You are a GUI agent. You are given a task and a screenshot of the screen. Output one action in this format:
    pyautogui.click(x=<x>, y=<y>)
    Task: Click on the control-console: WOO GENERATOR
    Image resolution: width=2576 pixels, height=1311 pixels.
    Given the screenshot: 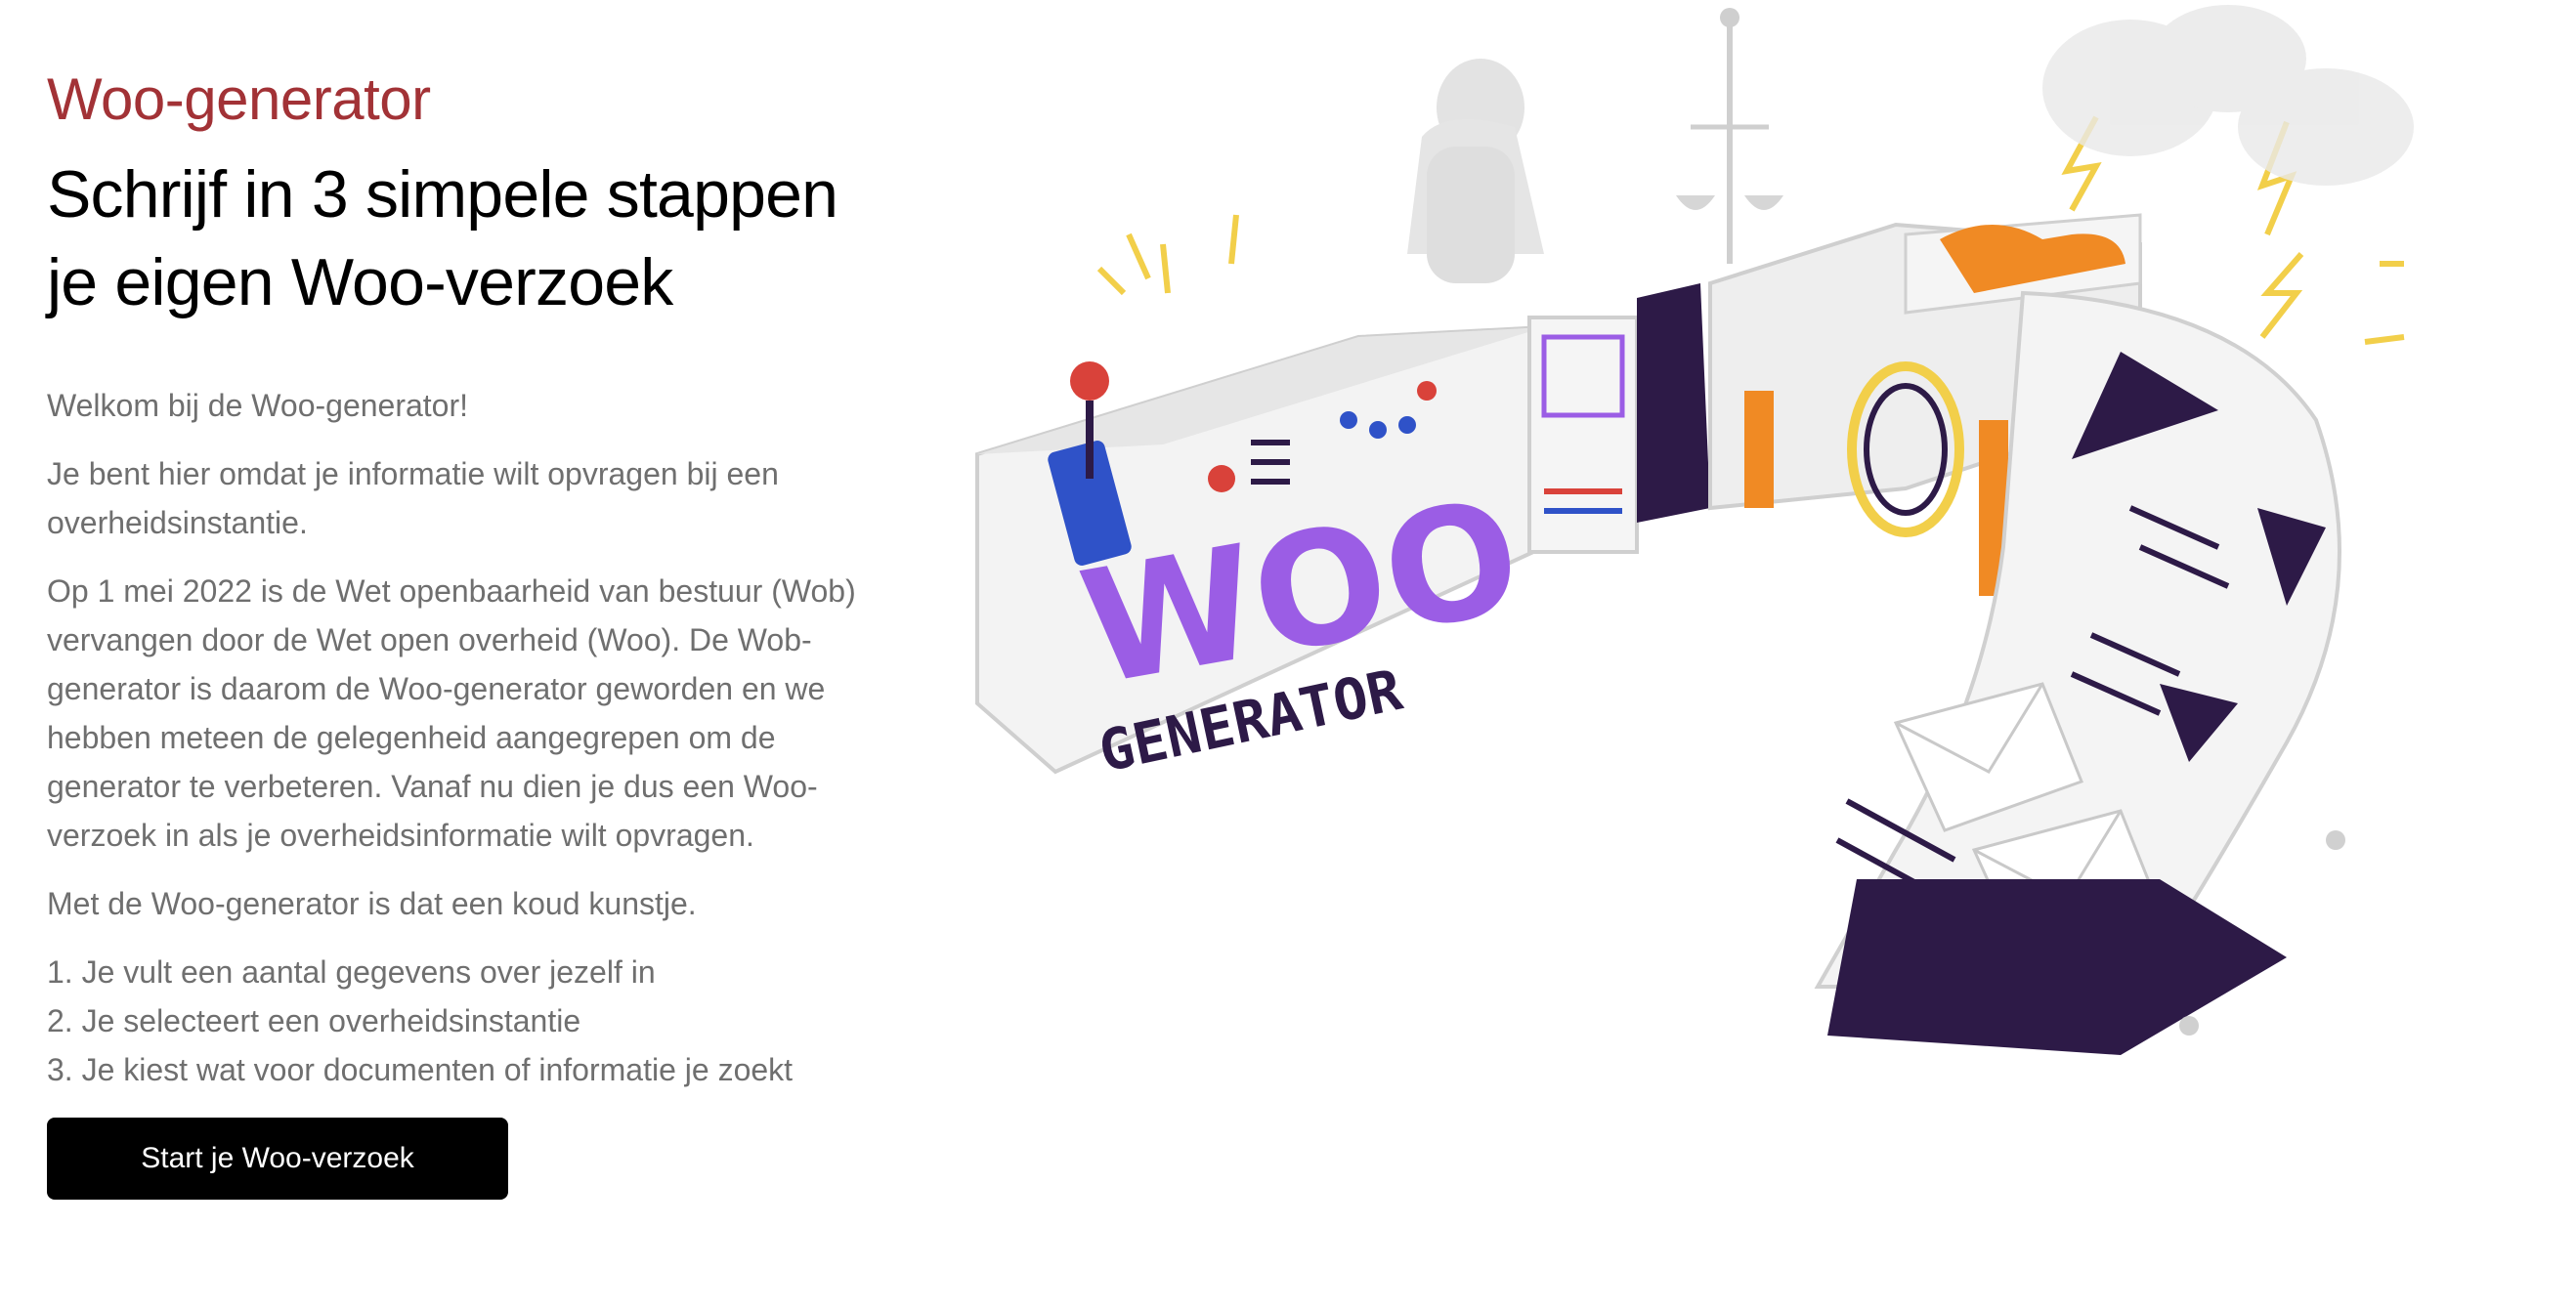 What is the action you would take?
    pyautogui.click(x=1260, y=554)
    